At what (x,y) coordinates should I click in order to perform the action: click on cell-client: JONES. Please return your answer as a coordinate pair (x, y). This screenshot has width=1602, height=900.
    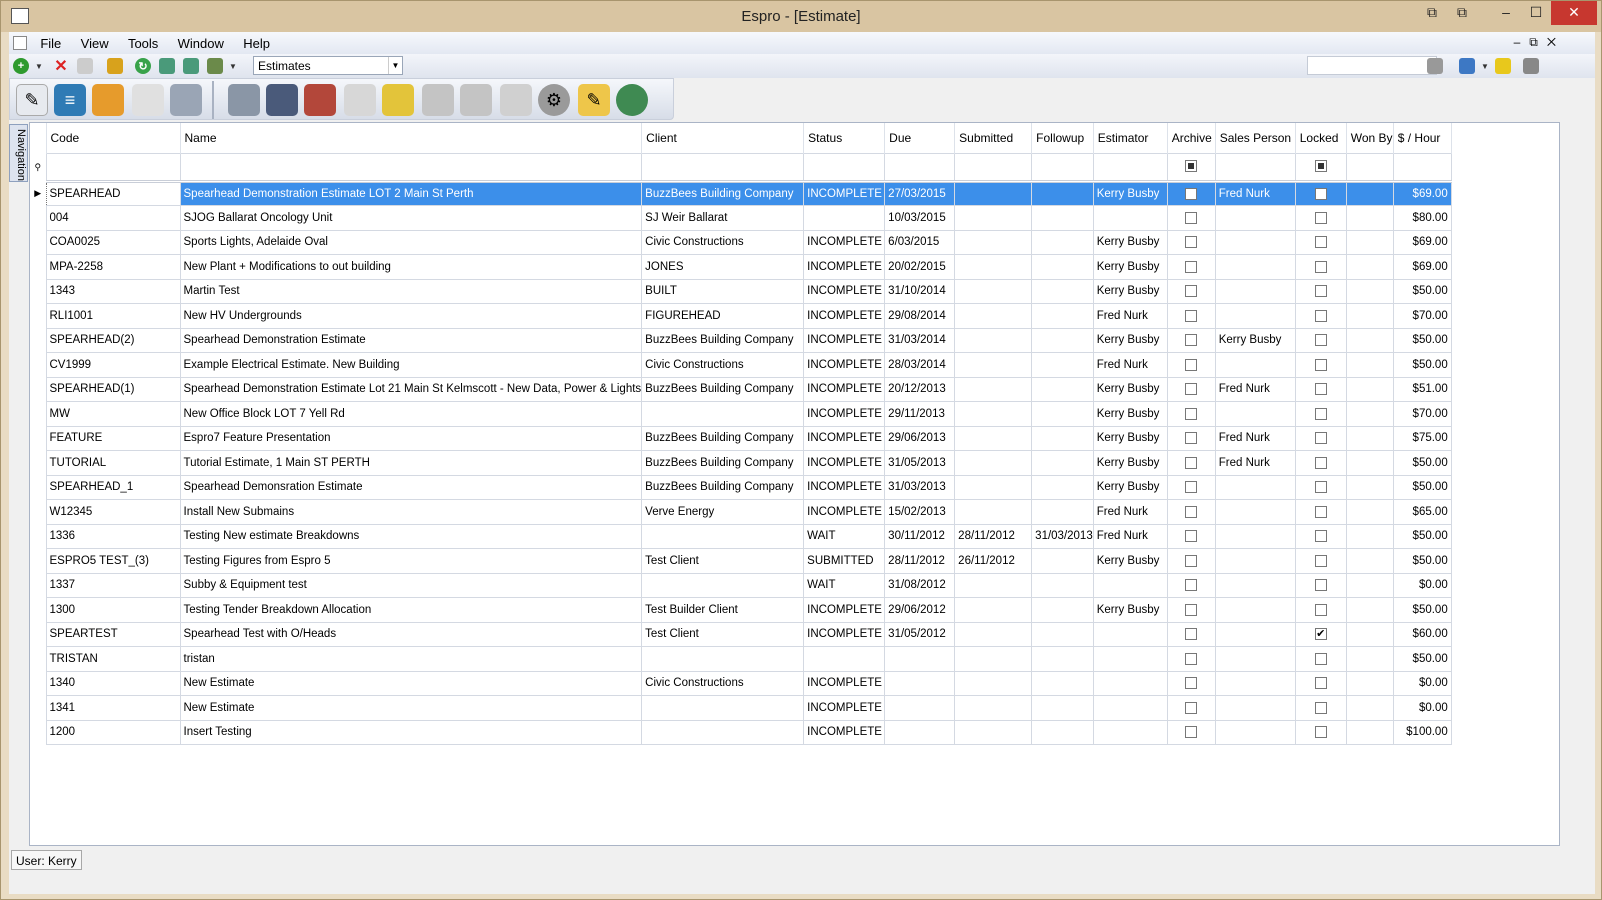
    Looking at the image, I should click on (723, 267).